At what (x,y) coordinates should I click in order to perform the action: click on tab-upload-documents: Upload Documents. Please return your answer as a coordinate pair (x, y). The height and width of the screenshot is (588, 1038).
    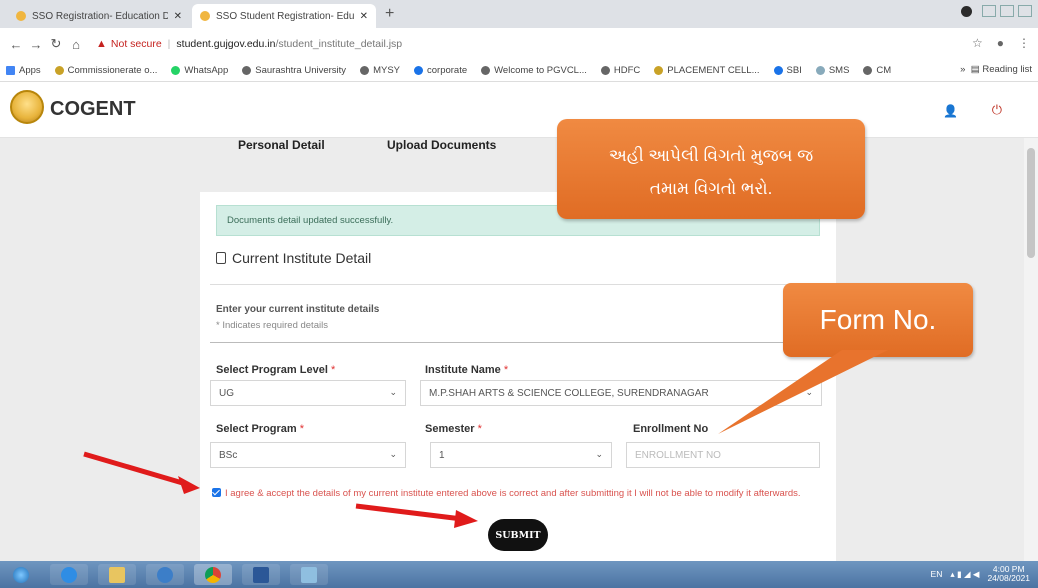
    Looking at the image, I should click on (441, 145).